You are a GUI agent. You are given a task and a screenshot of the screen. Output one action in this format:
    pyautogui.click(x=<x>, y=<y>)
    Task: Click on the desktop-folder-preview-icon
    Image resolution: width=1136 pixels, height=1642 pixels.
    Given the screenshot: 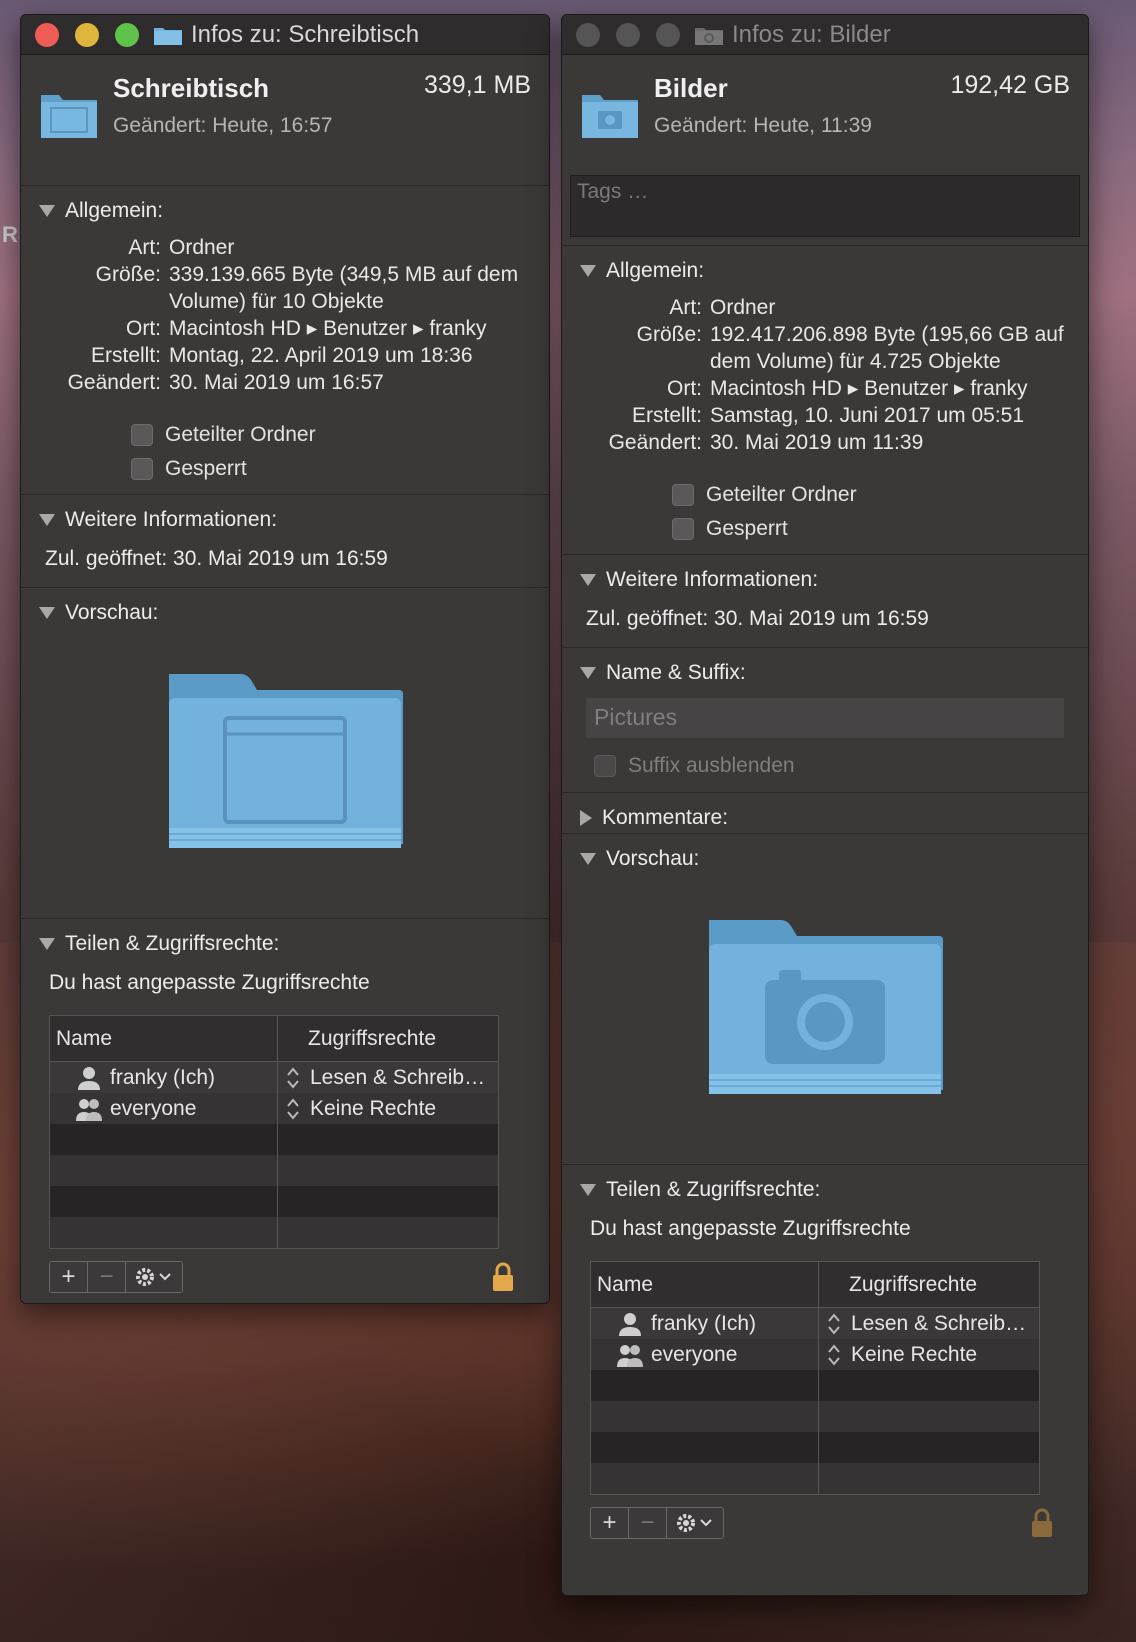 What is the action you would take?
    pyautogui.click(x=285, y=760)
    